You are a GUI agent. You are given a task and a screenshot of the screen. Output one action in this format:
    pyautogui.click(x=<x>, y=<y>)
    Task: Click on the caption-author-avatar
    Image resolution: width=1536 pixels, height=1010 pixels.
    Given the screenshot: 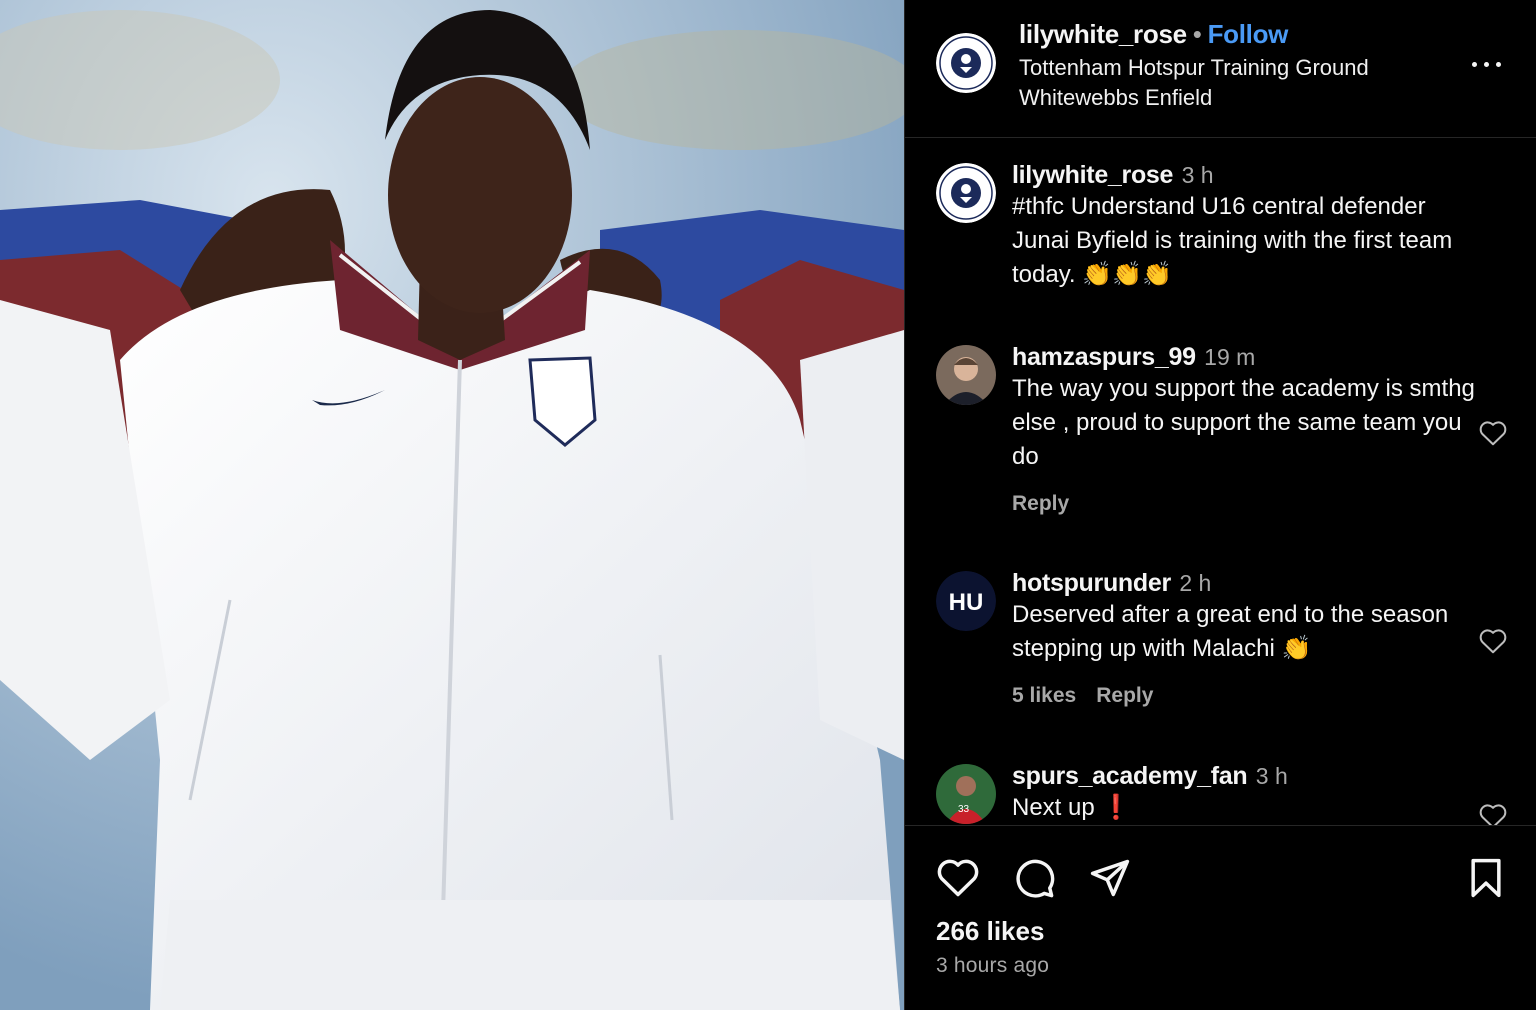 What is the action you would take?
    pyautogui.click(x=966, y=193)
    